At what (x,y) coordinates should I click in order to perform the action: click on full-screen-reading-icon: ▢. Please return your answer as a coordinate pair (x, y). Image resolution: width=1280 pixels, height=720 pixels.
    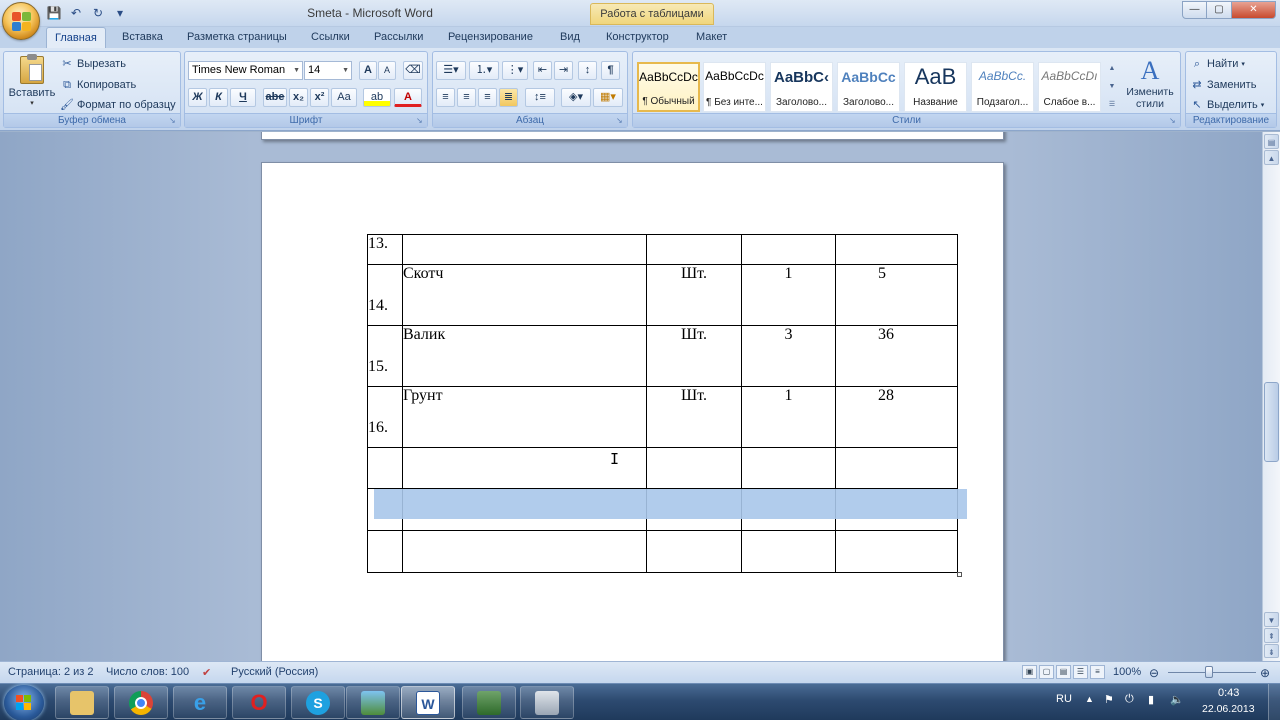
    Looking at the image, I should click on (1046, 672).